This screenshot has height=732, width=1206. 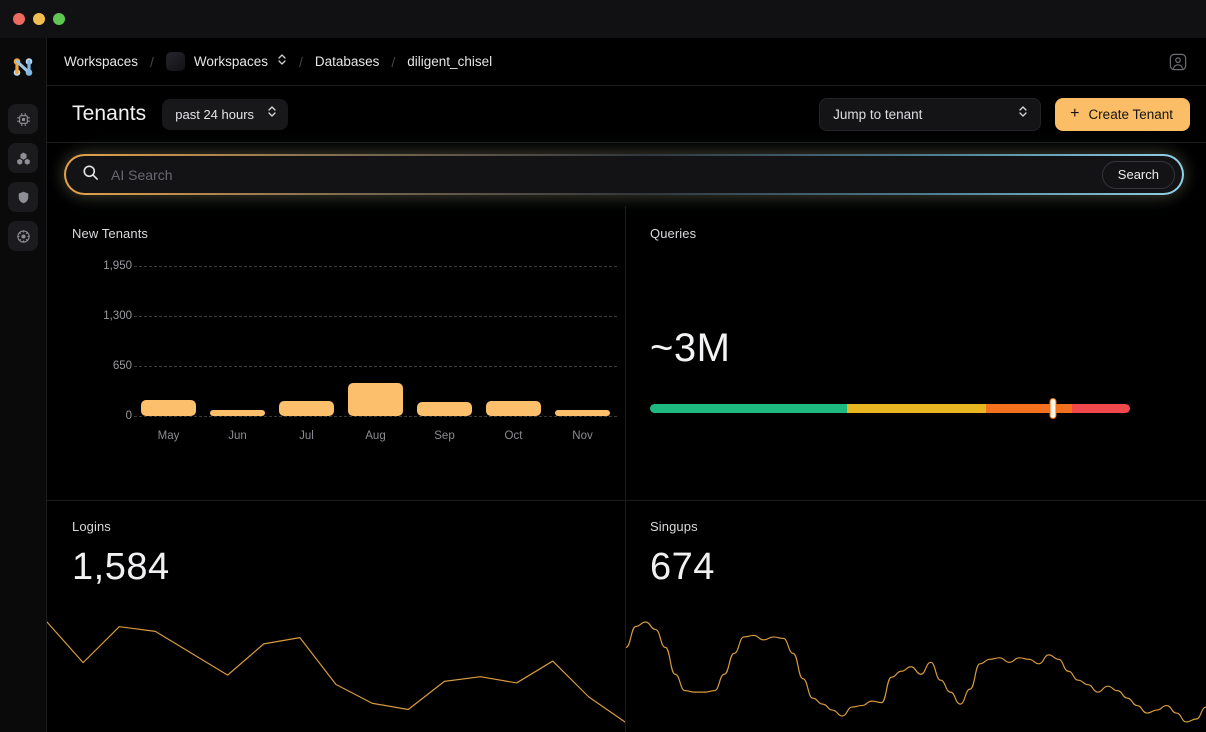 I want to click on bar-chart-x-tick: Jun, so click(x=237, y=436).